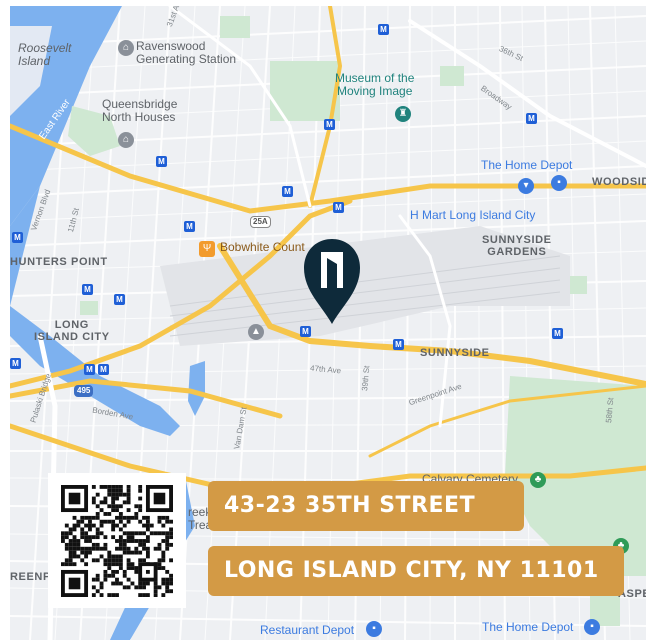  Describe the element at coordinates (72, 331) in the screenshot. I see `long-island-city-label: LONG ISLAND CITY` at that location.